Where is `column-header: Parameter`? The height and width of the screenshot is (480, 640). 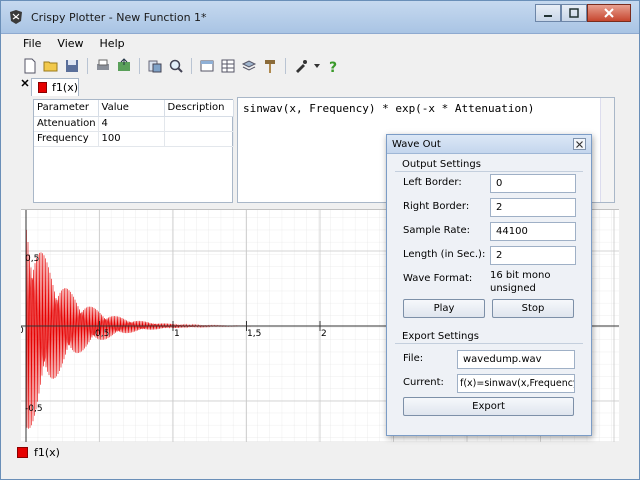 column-header: Parameter is located at coordinates (66, 108).